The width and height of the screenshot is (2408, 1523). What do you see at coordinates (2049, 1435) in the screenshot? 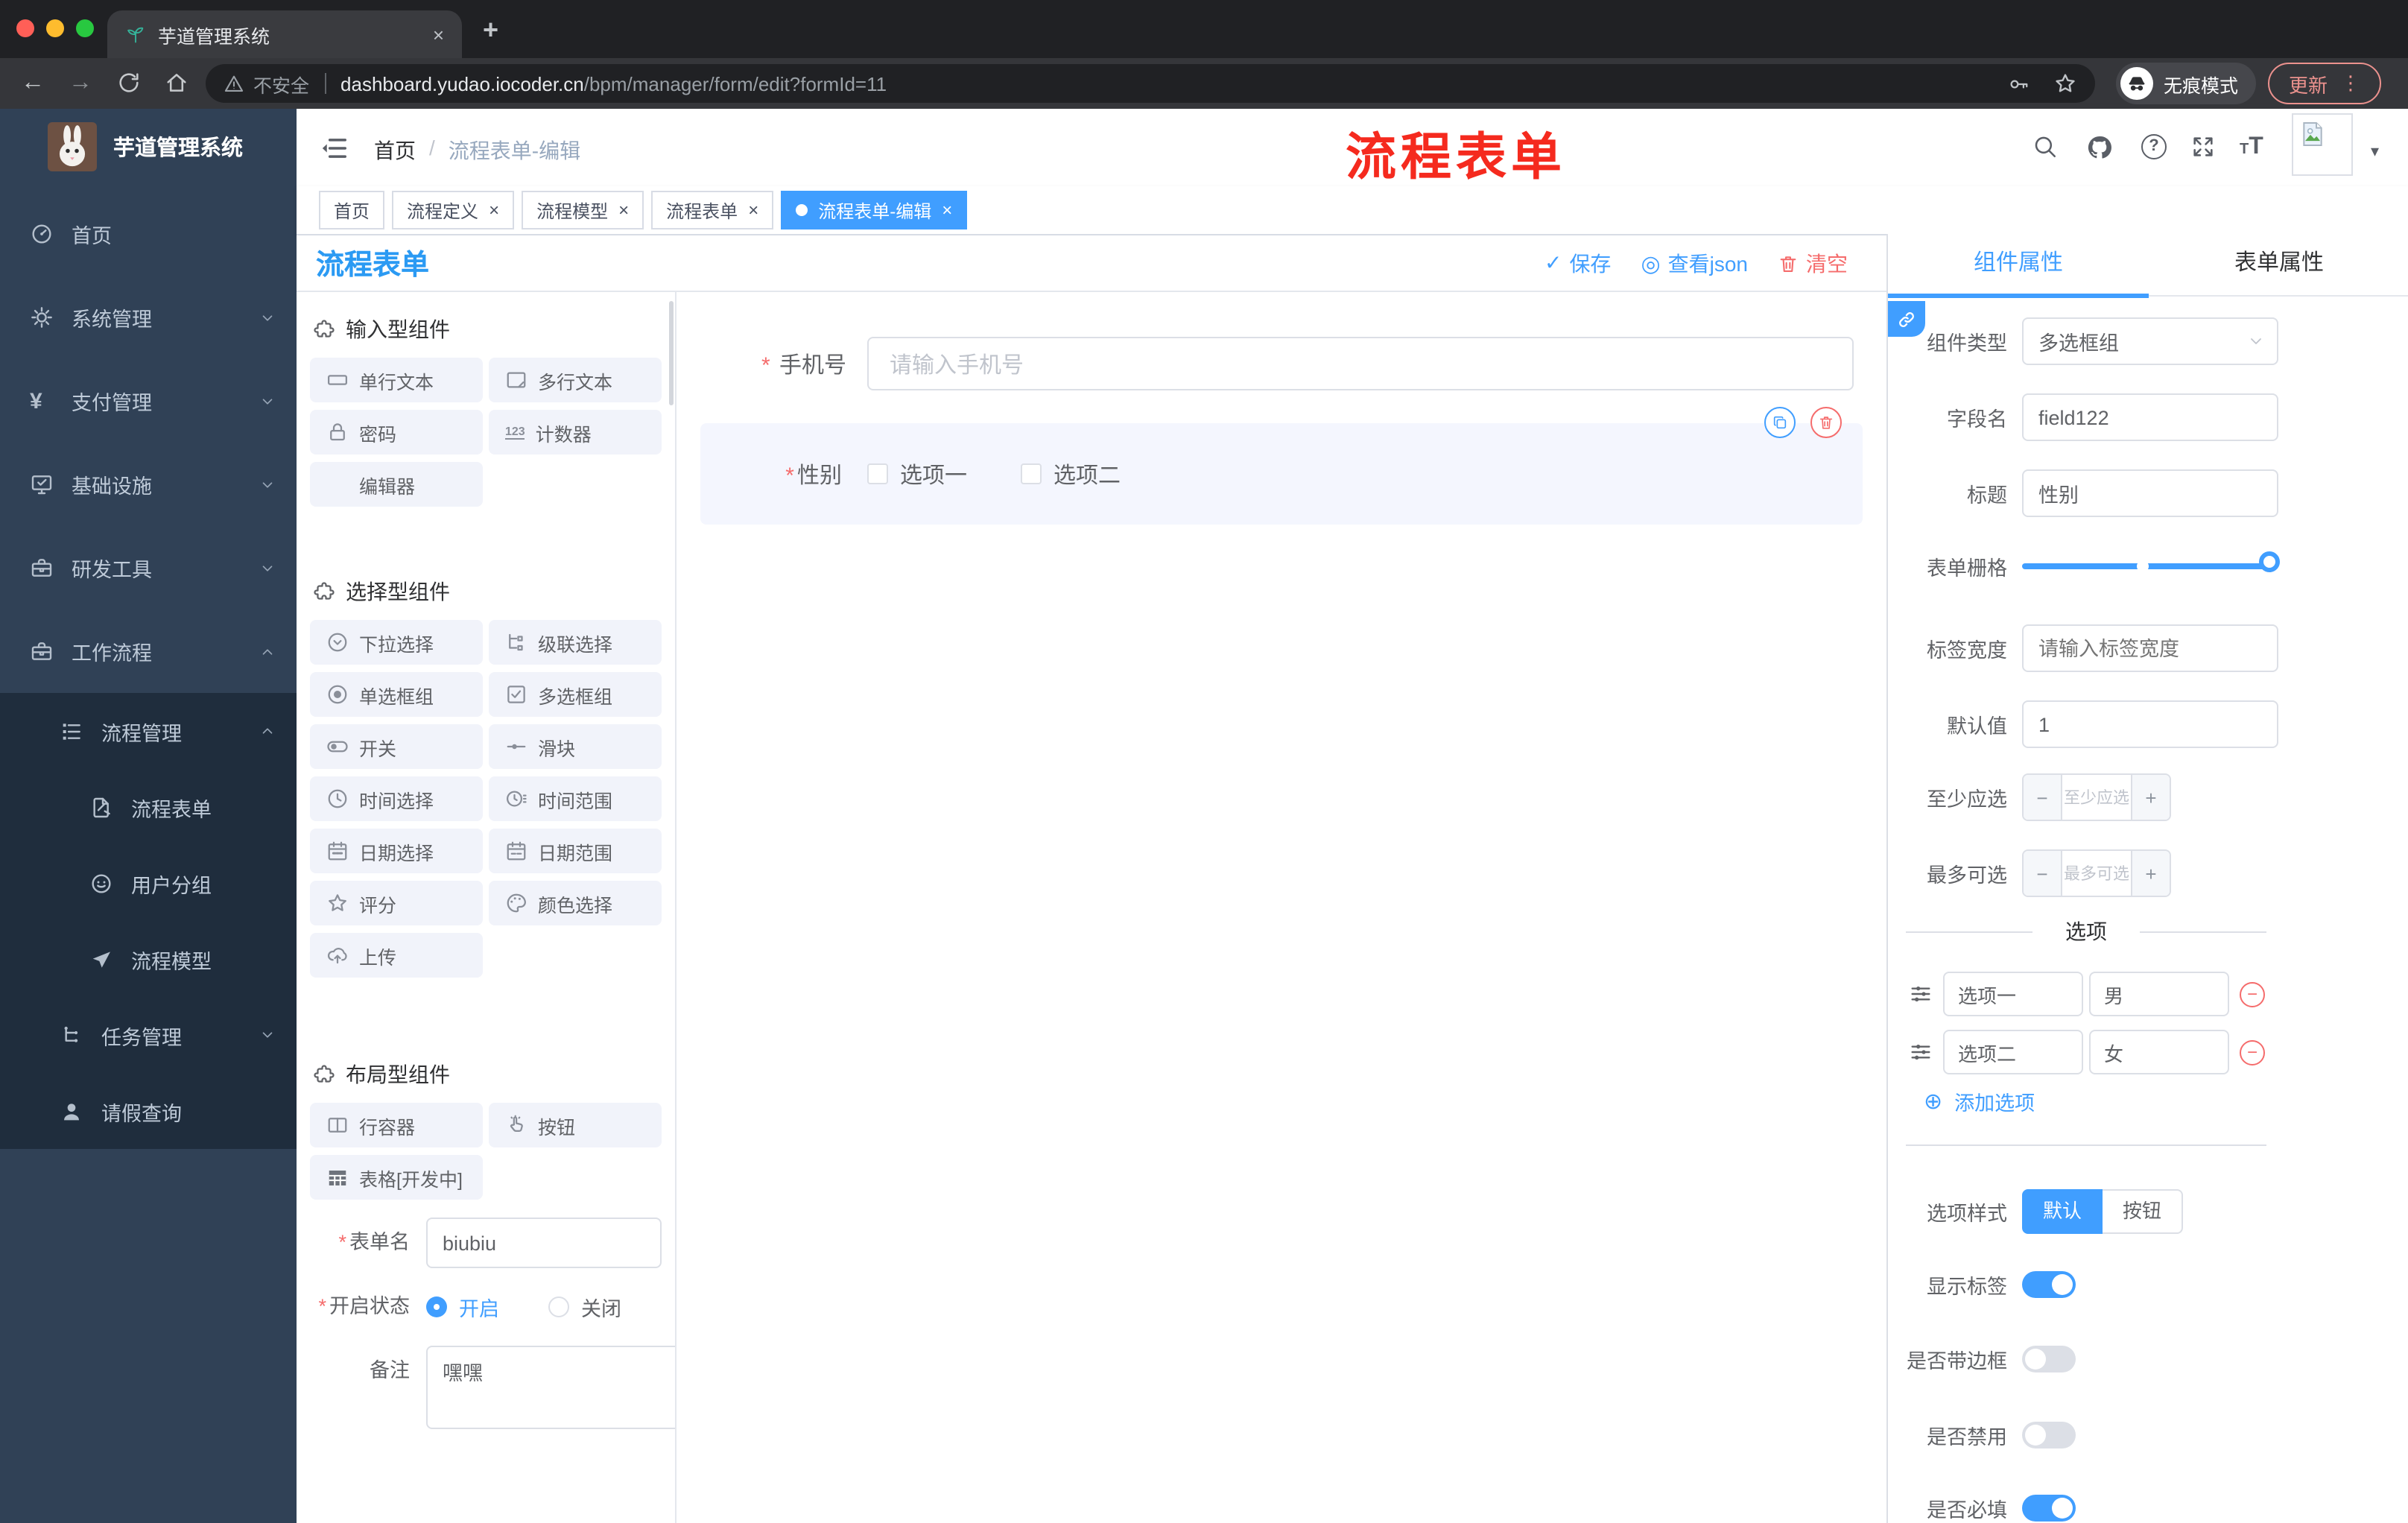
I see `disabled-toggle` at bounding box center [2049, 1435].